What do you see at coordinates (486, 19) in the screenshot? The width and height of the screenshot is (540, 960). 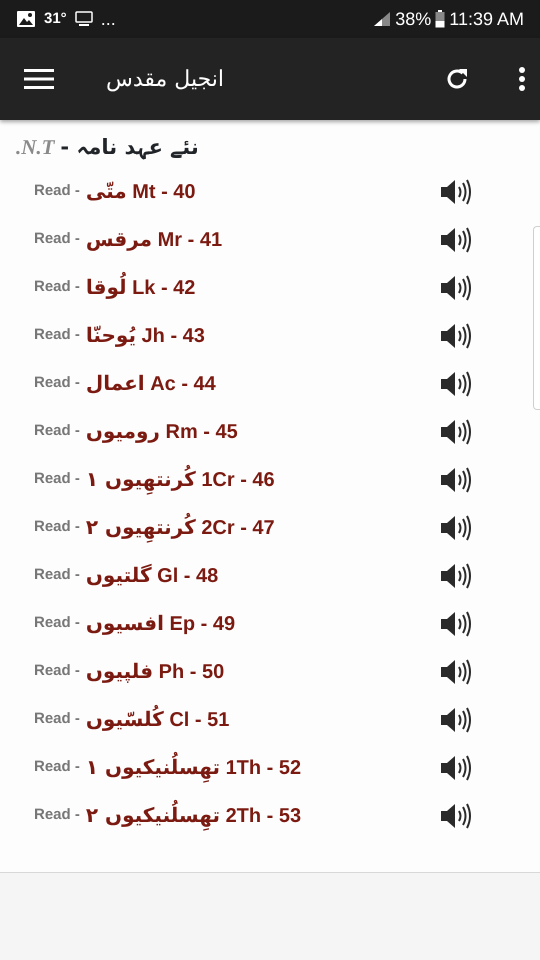 I see `clock-text: 11:39 AM` at bounding box center [486, 19].